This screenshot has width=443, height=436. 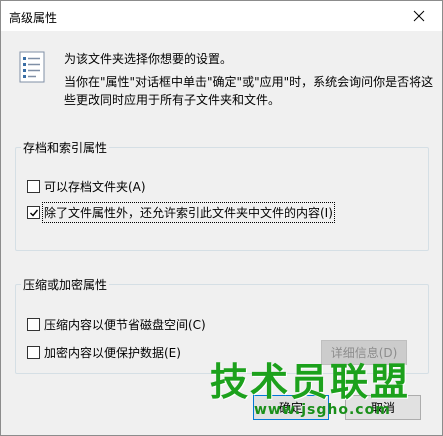 I want to click on title-bar: 高级属性, so click(x=221, y=16).